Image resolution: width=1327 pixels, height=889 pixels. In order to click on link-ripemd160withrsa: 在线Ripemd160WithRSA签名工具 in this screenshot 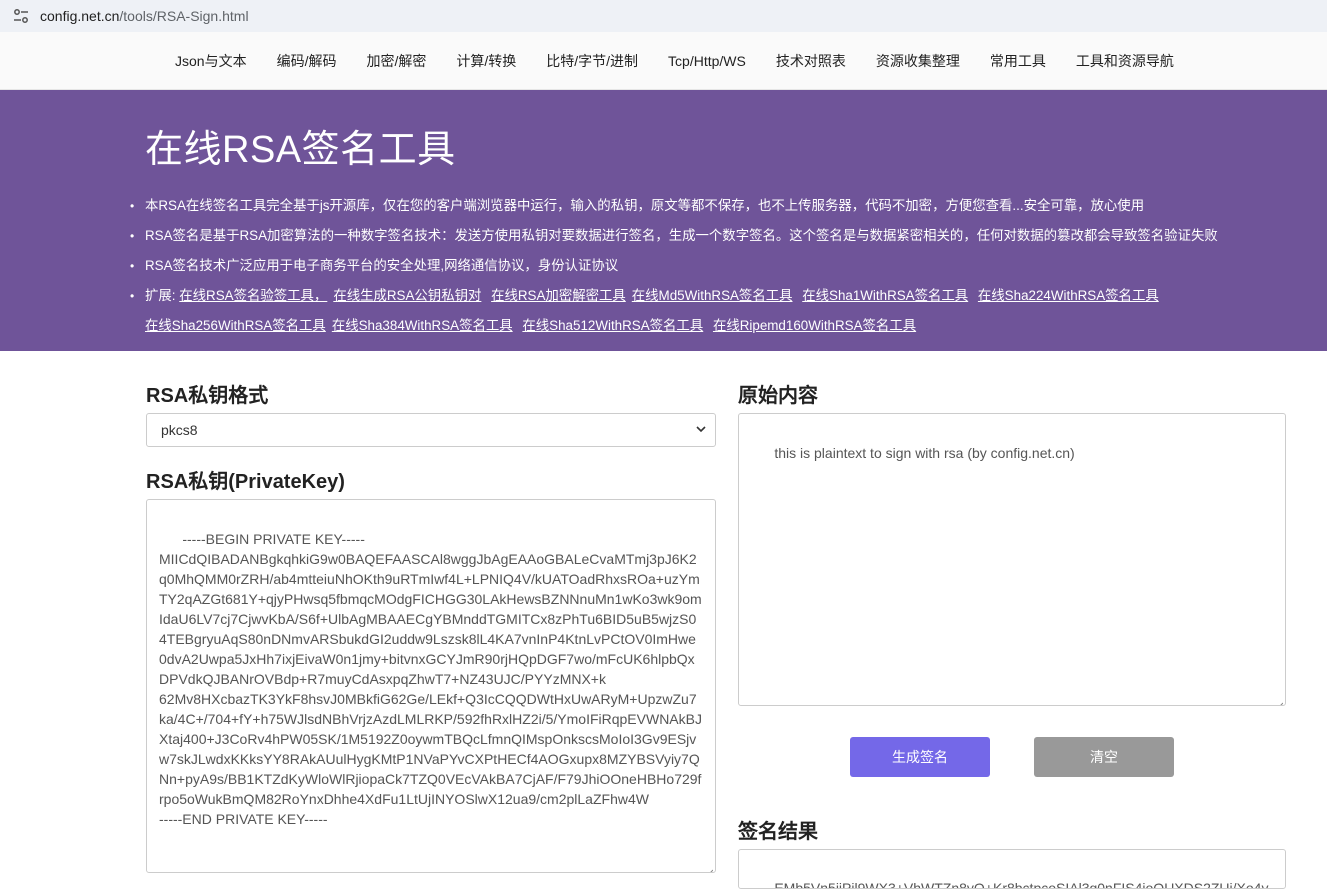, I will do `click(814, 325)`.